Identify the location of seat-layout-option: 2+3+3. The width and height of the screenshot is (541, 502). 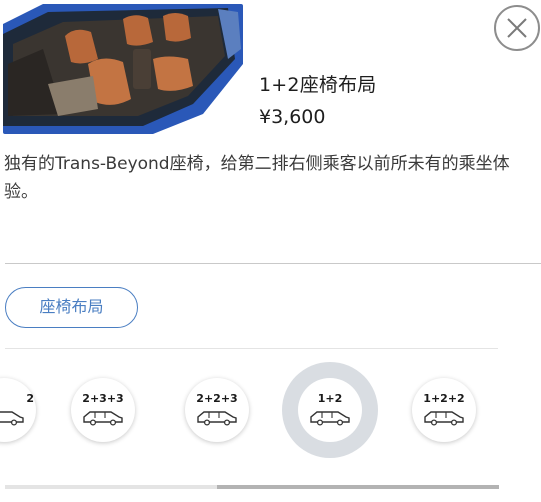
(103, 410).